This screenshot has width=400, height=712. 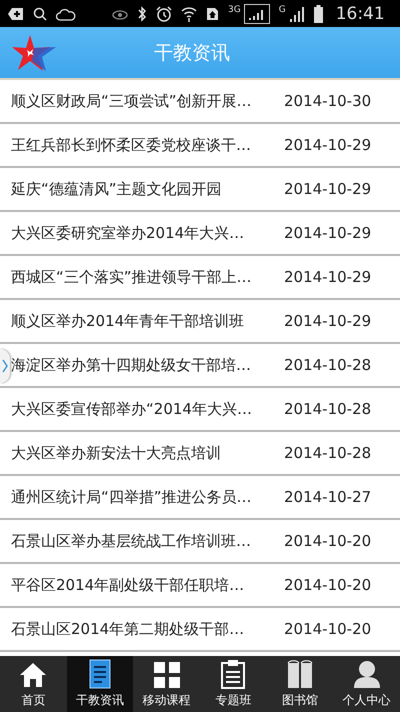 What do you see at coordinates (128, 321) in the screenshot?
I see `news-title: 顺义区举办2014年青年干部培训班` at bounding box center [128, 321].